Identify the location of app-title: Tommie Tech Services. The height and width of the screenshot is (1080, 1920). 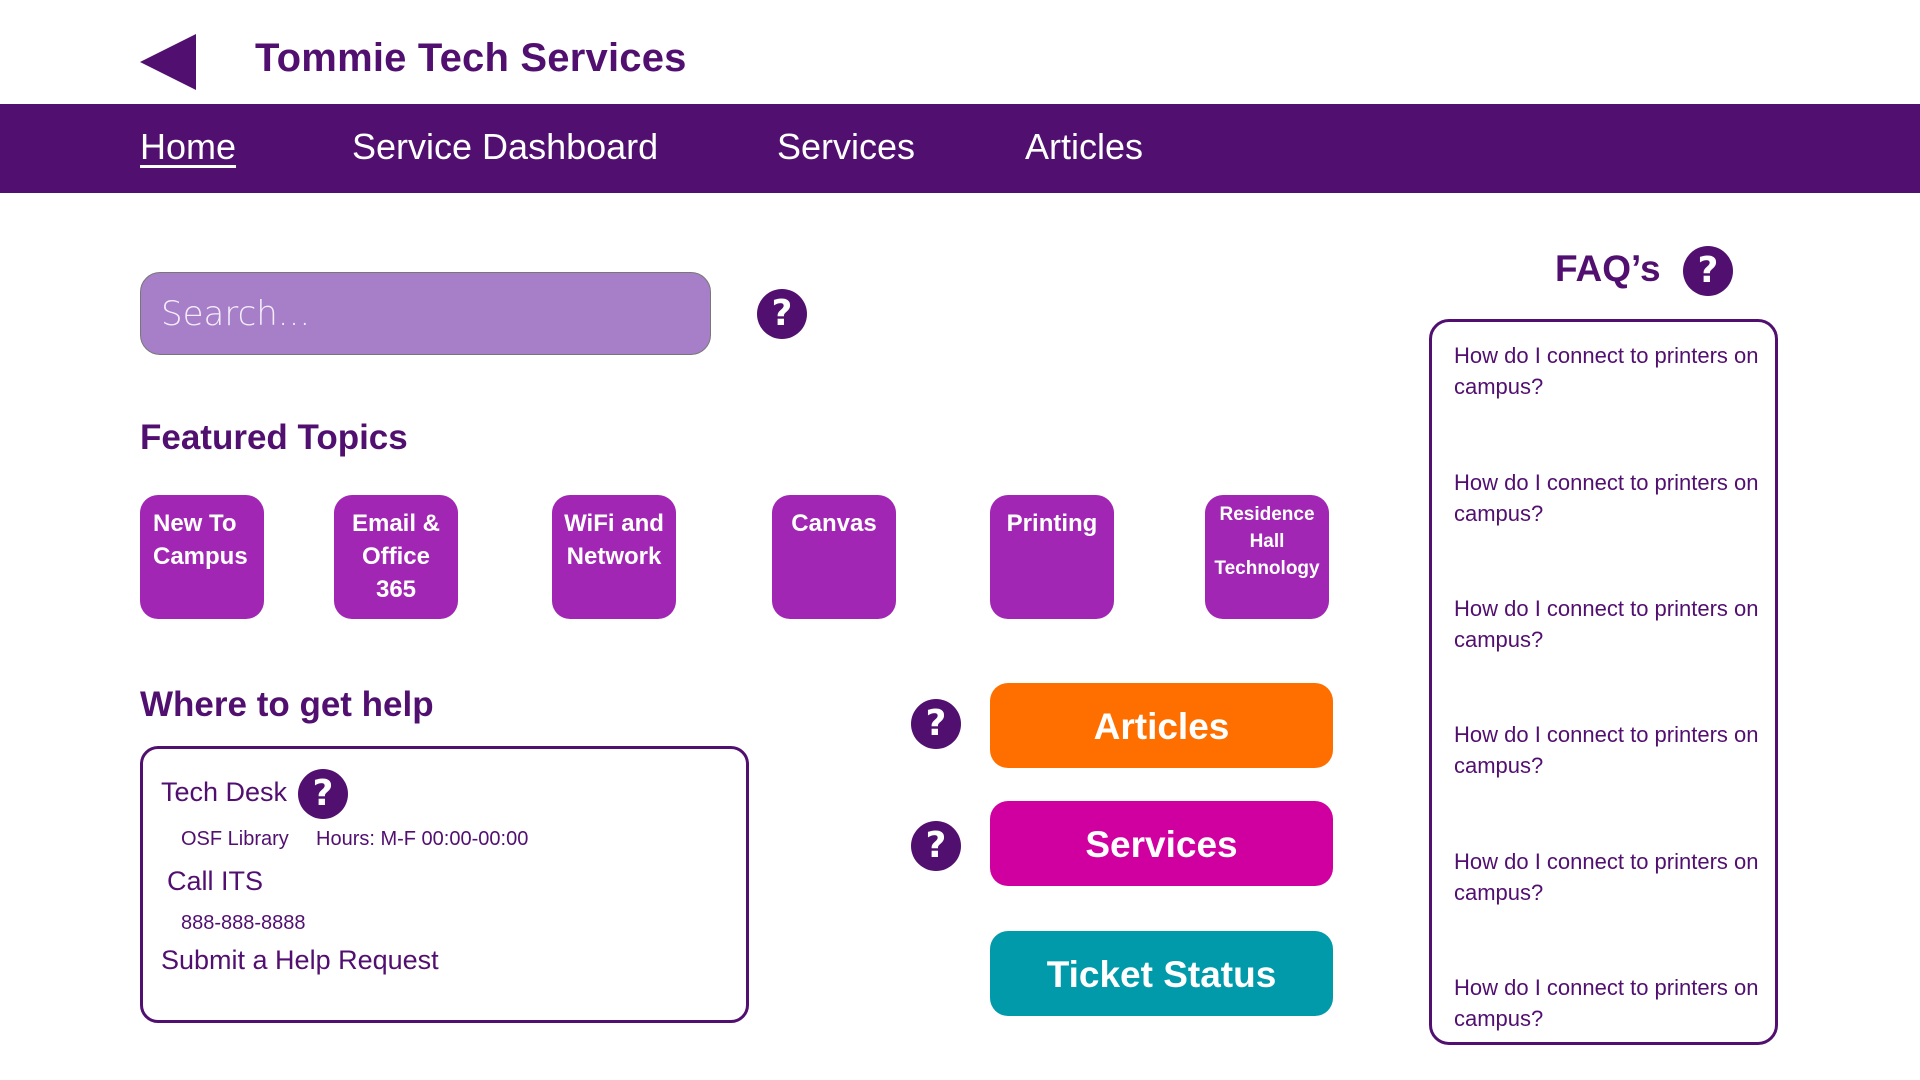
(471, 58).